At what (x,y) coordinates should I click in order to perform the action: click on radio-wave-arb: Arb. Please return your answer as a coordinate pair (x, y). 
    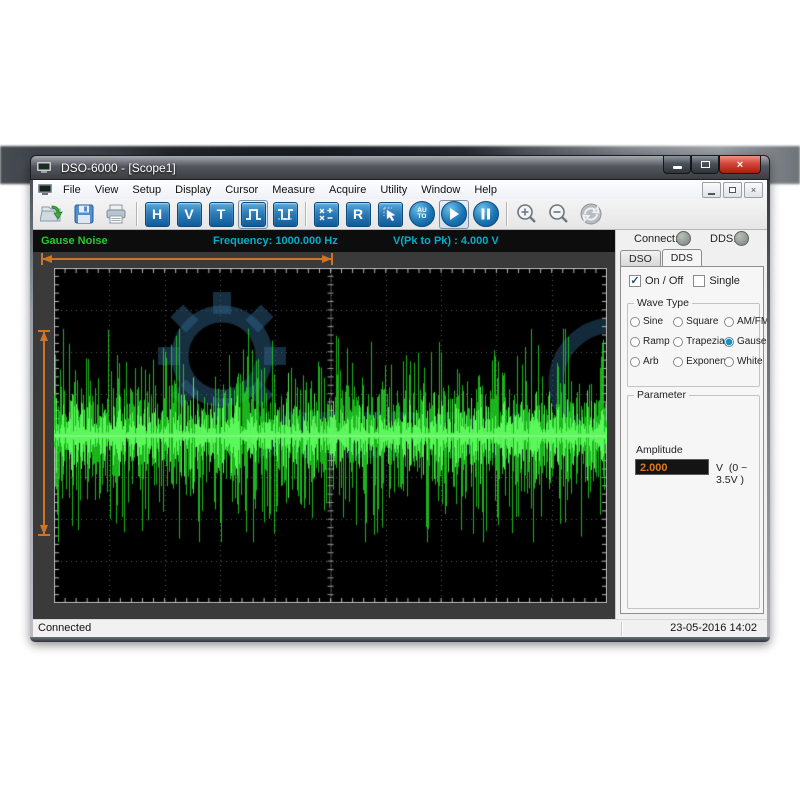
    Looking at the image, I should click on (651, 361).